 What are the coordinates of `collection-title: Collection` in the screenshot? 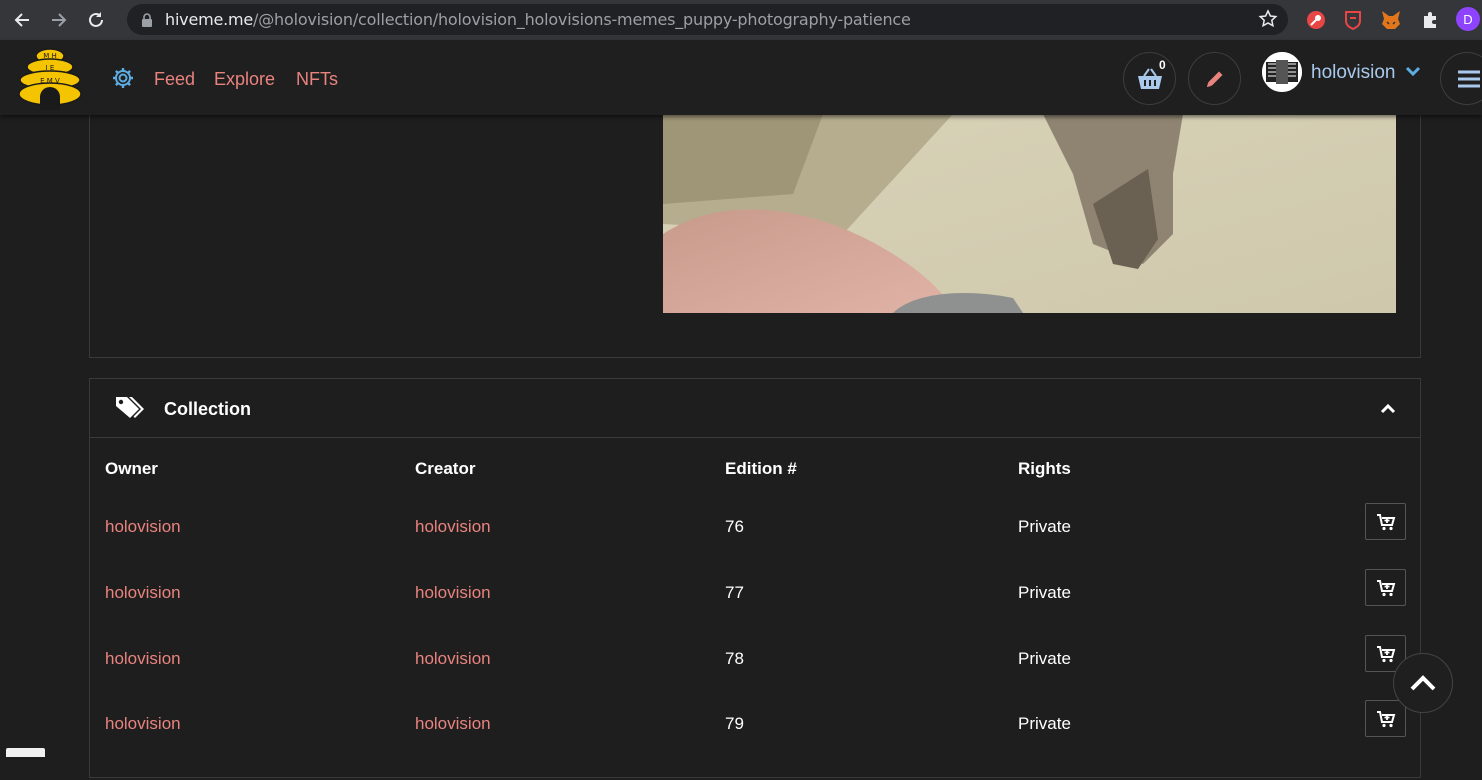 It's located at (208, 409).